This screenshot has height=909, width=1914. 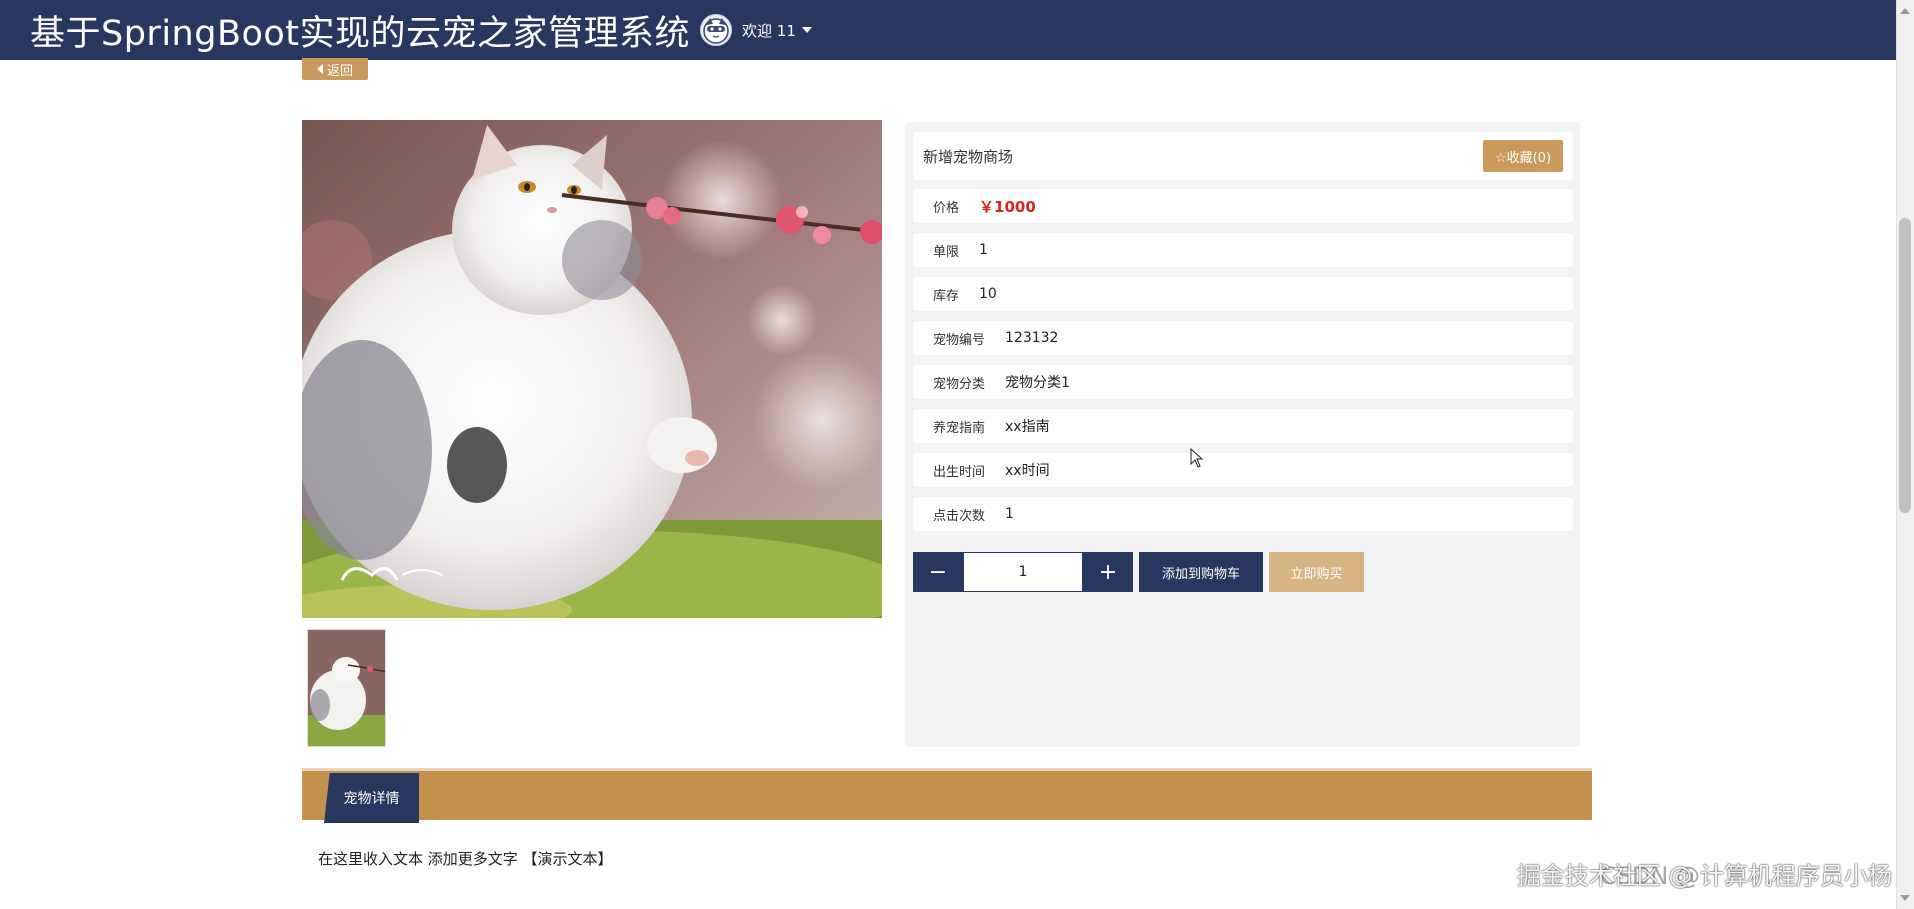 I want to click on watermark: CSDN @计算机程序员小杨 掘金技术社区 @ 计算机程序员小杨, so click(x=1704, y=873).